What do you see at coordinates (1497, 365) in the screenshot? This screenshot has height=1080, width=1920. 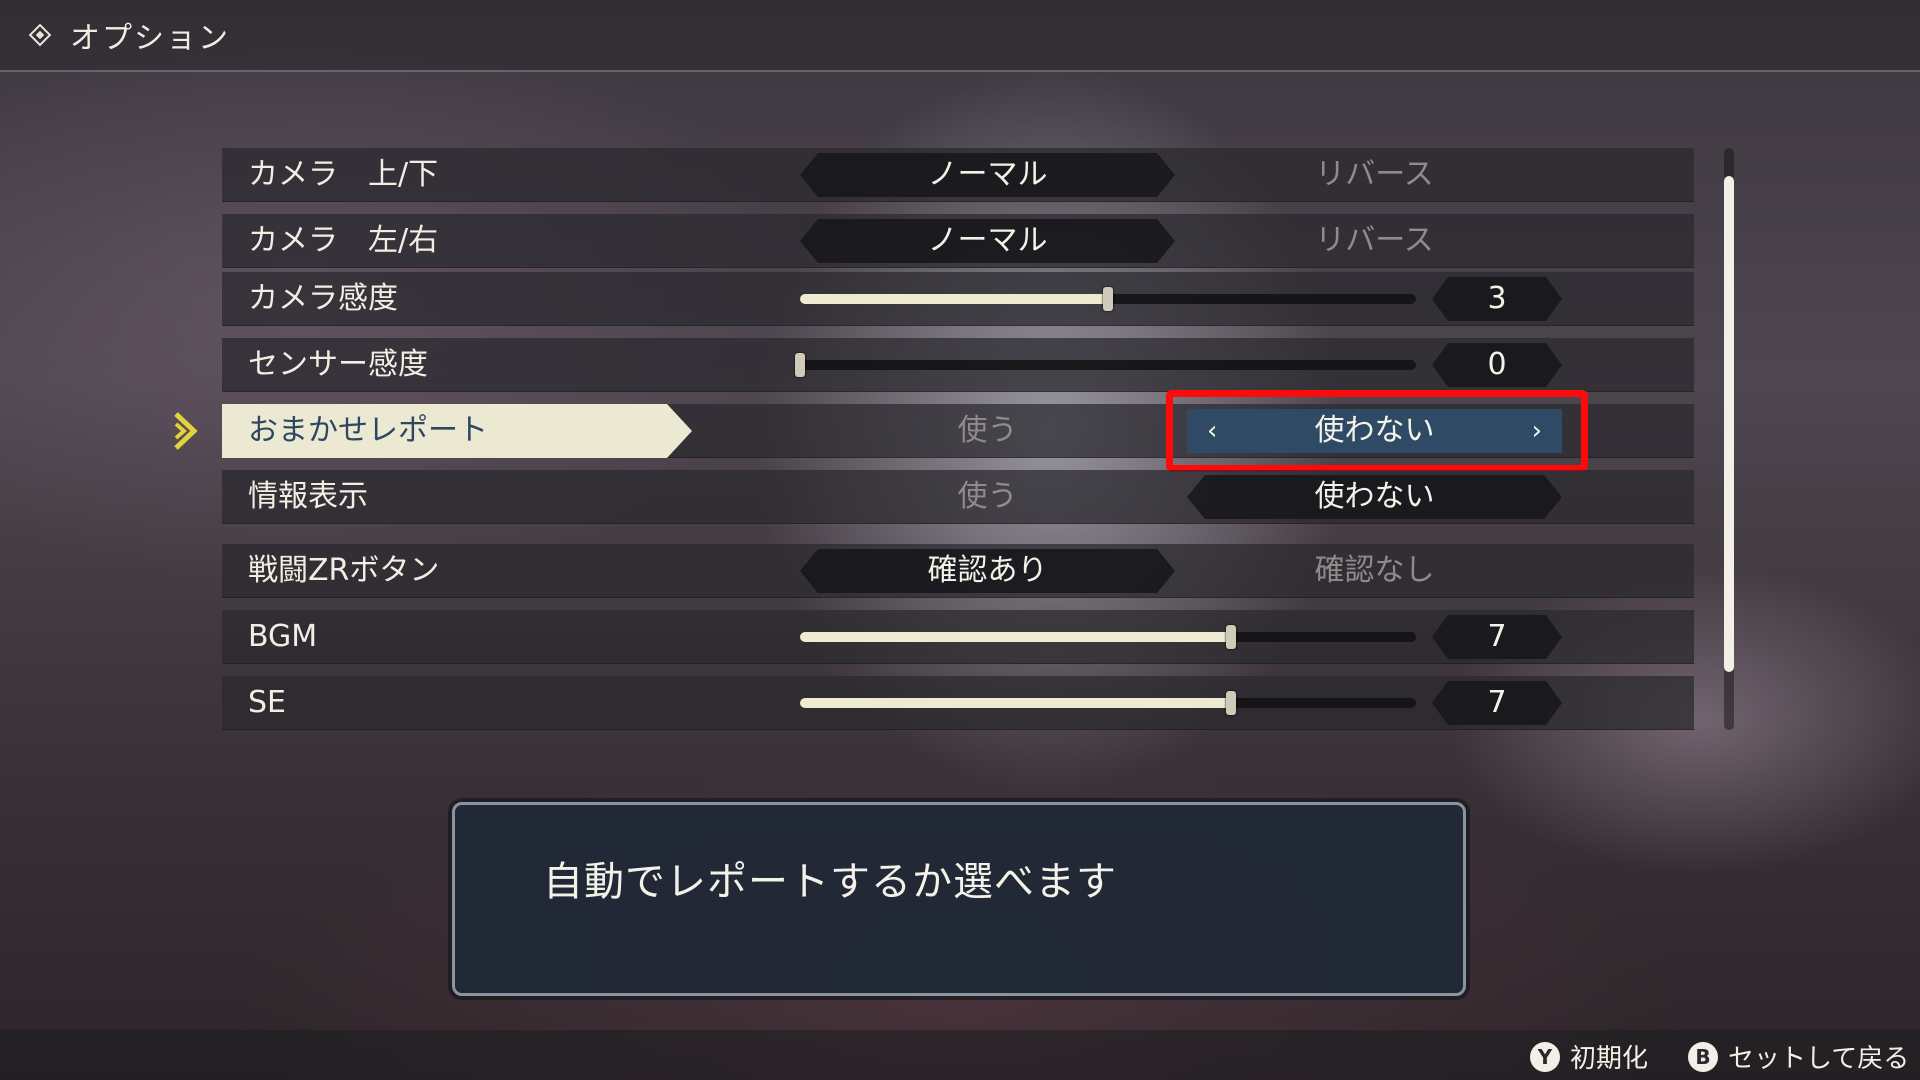 I see `slider-value: 0` at bounding box center [1497, 365].